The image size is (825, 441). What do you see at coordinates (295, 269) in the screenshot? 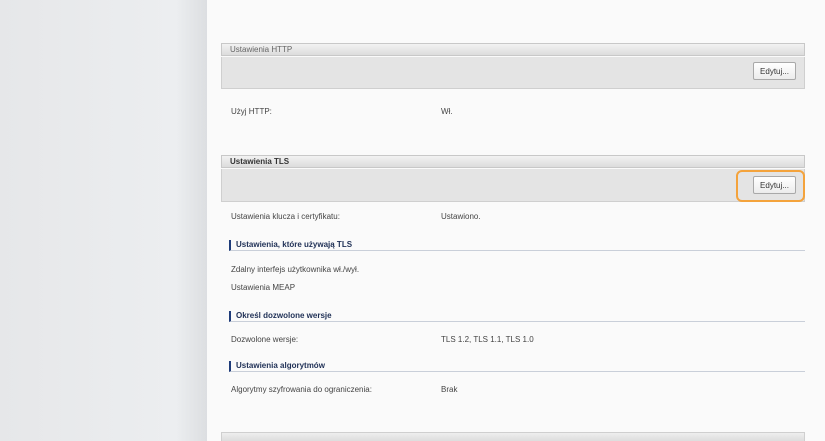
I see `remote-ui-item: Zdalny interfejs użytkownika wł./wył.` at bounding box center [295, 269].